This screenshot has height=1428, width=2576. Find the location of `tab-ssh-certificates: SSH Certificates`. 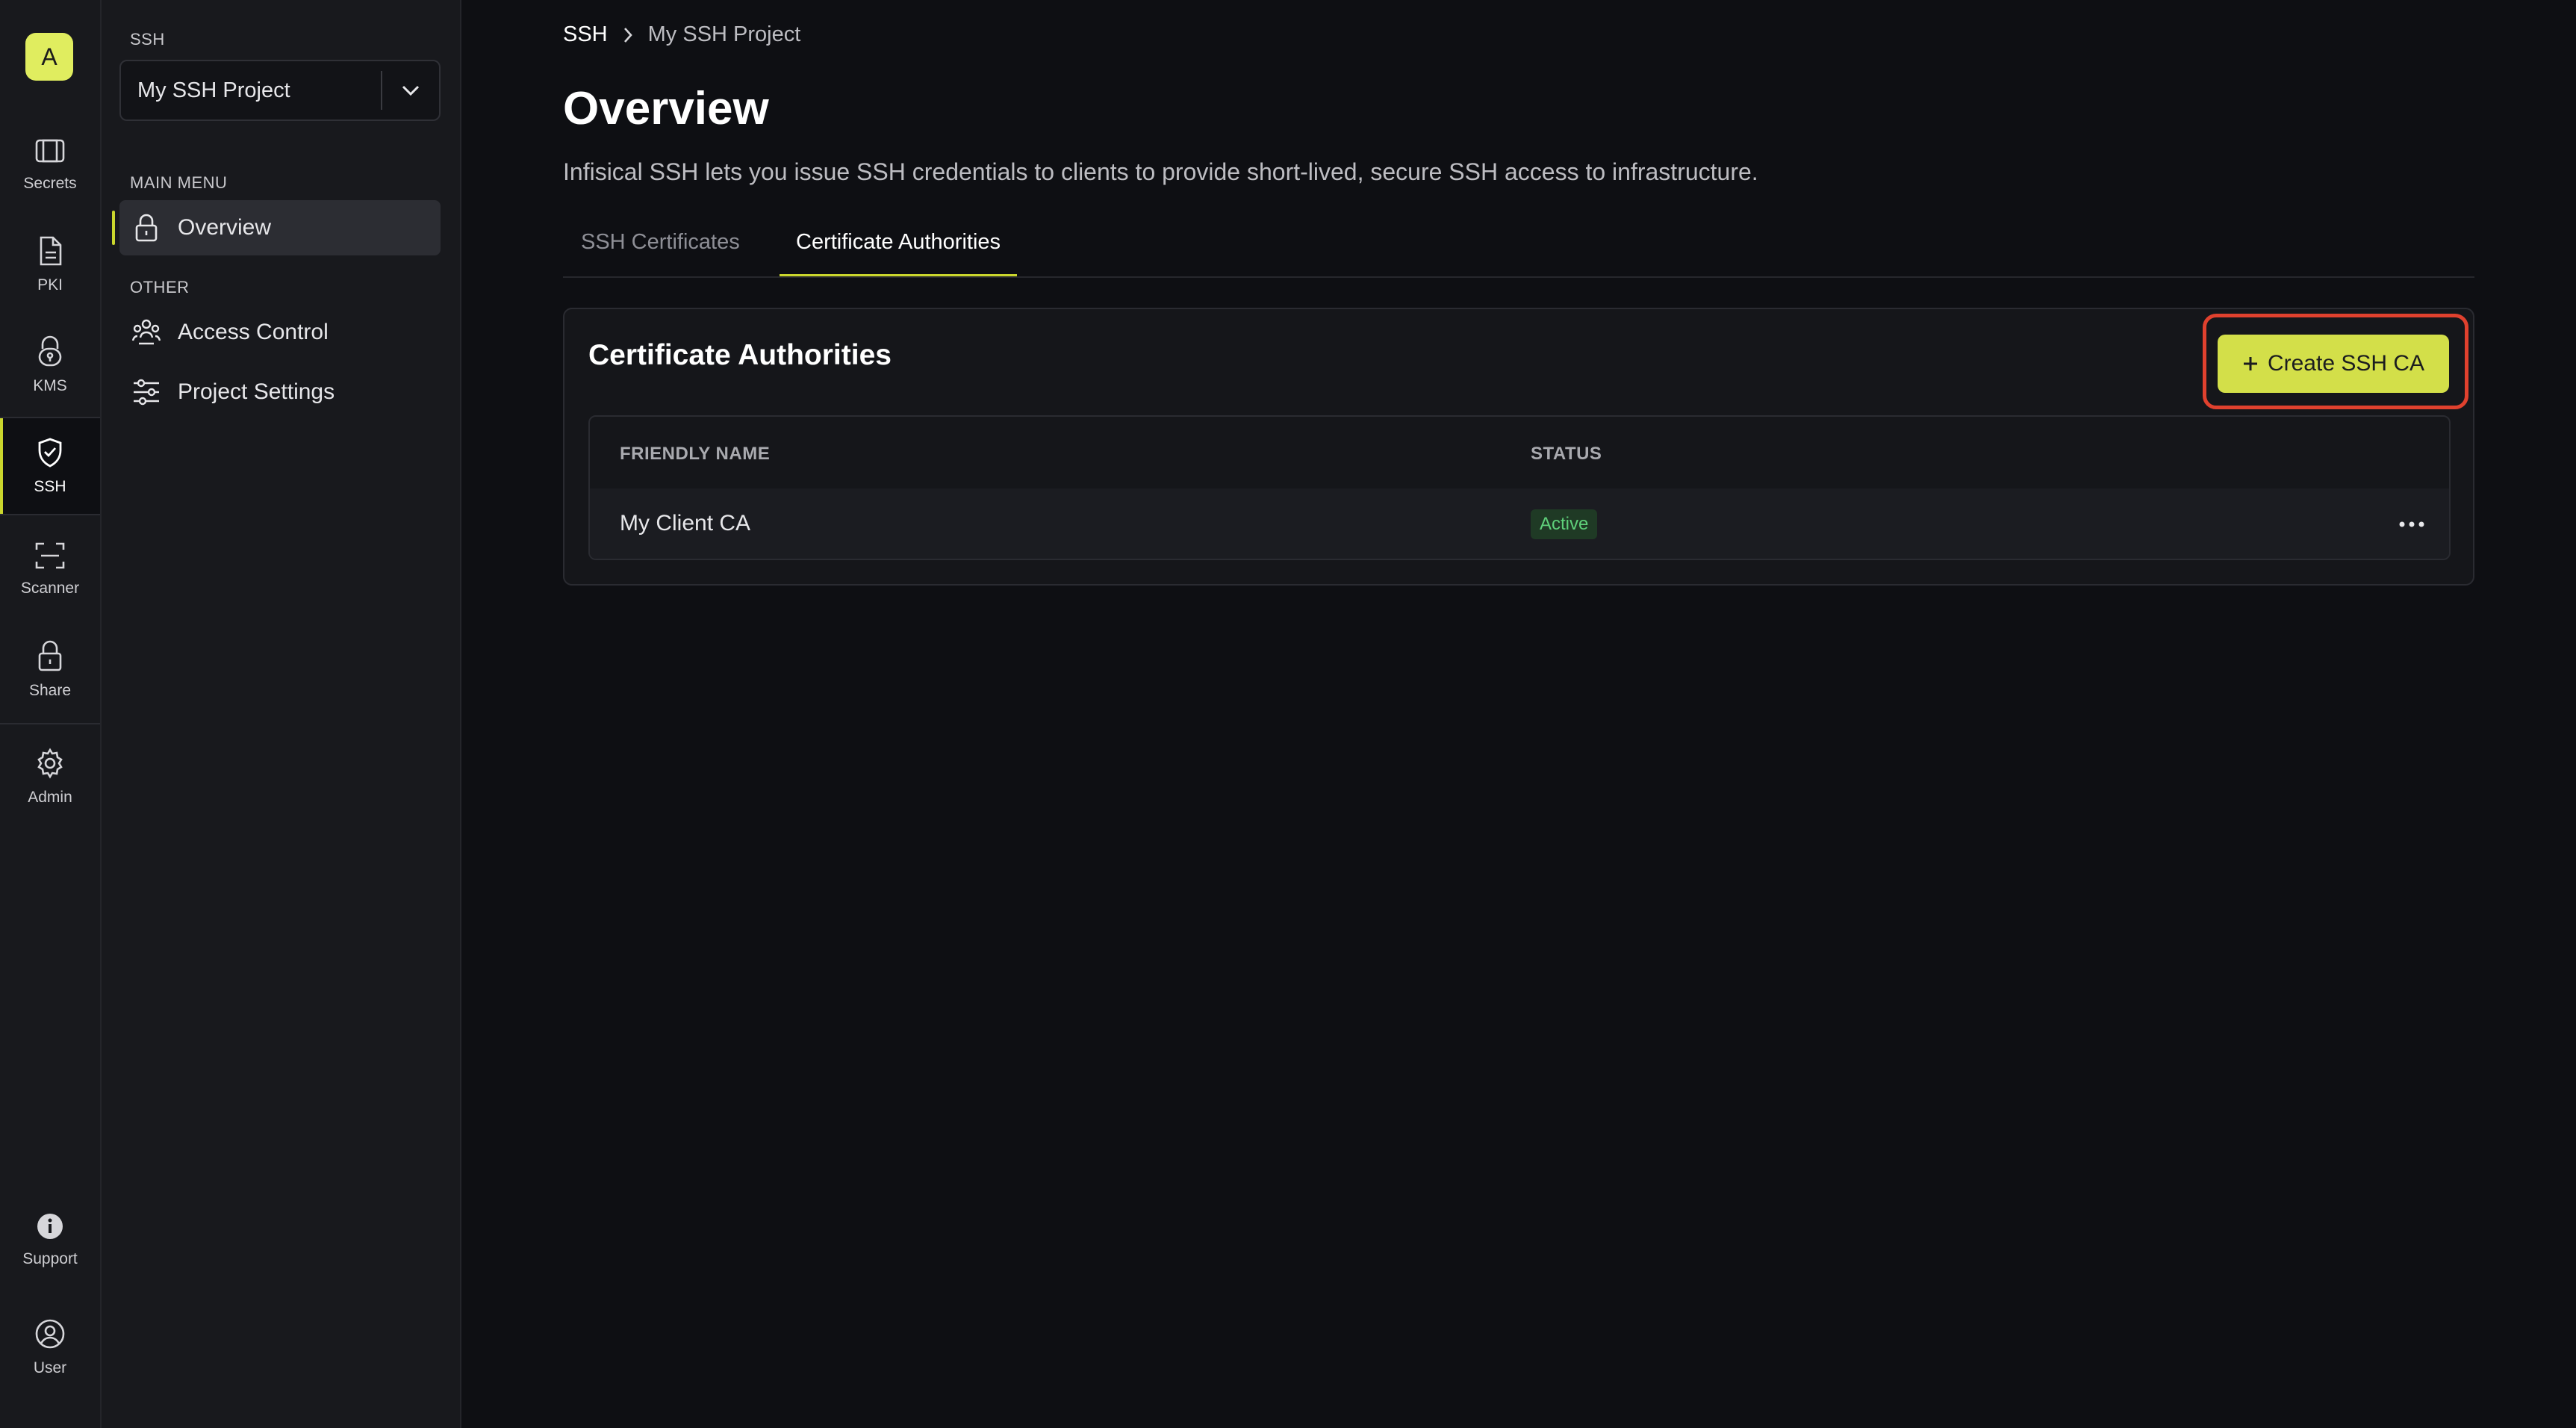

tab-ssh-certificates: SSH Certificates is located at coordinates (660, 252).